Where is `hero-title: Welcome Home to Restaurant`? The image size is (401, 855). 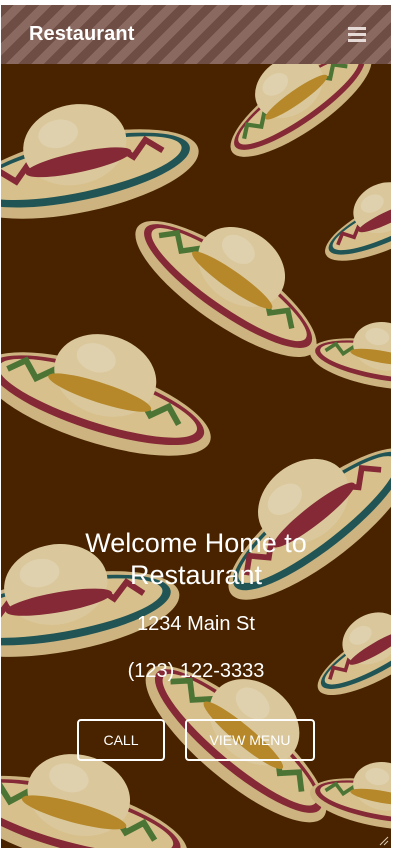 hero-title: Welcome Home to Restaurant is located at coordinates (196, 559).